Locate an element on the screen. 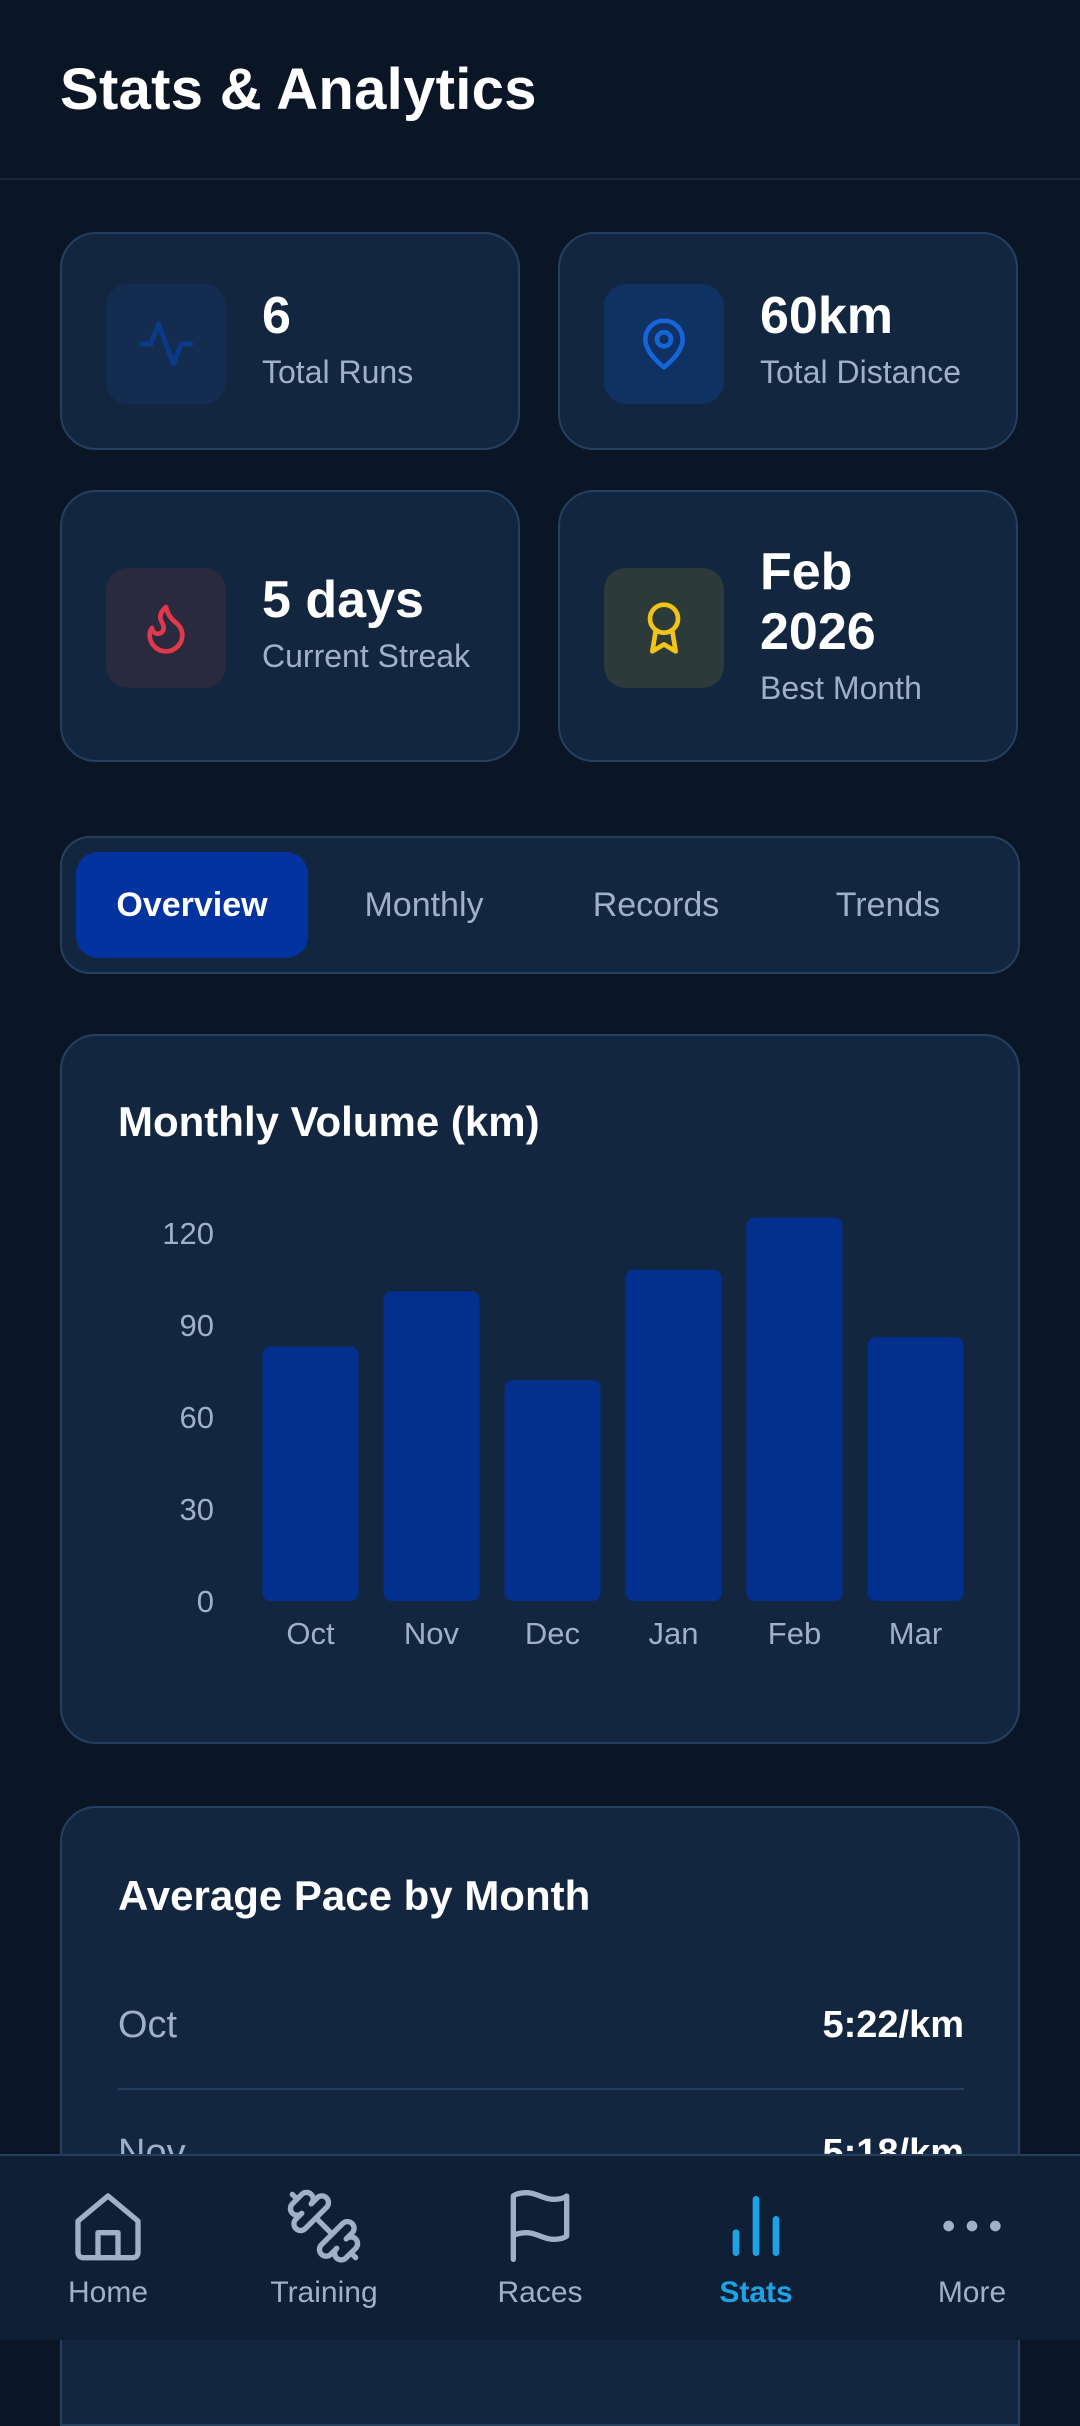 Image resolution: width=1080 pixels, height=2426 pixels. tab-records: Records is located at coordinates (656, 905).